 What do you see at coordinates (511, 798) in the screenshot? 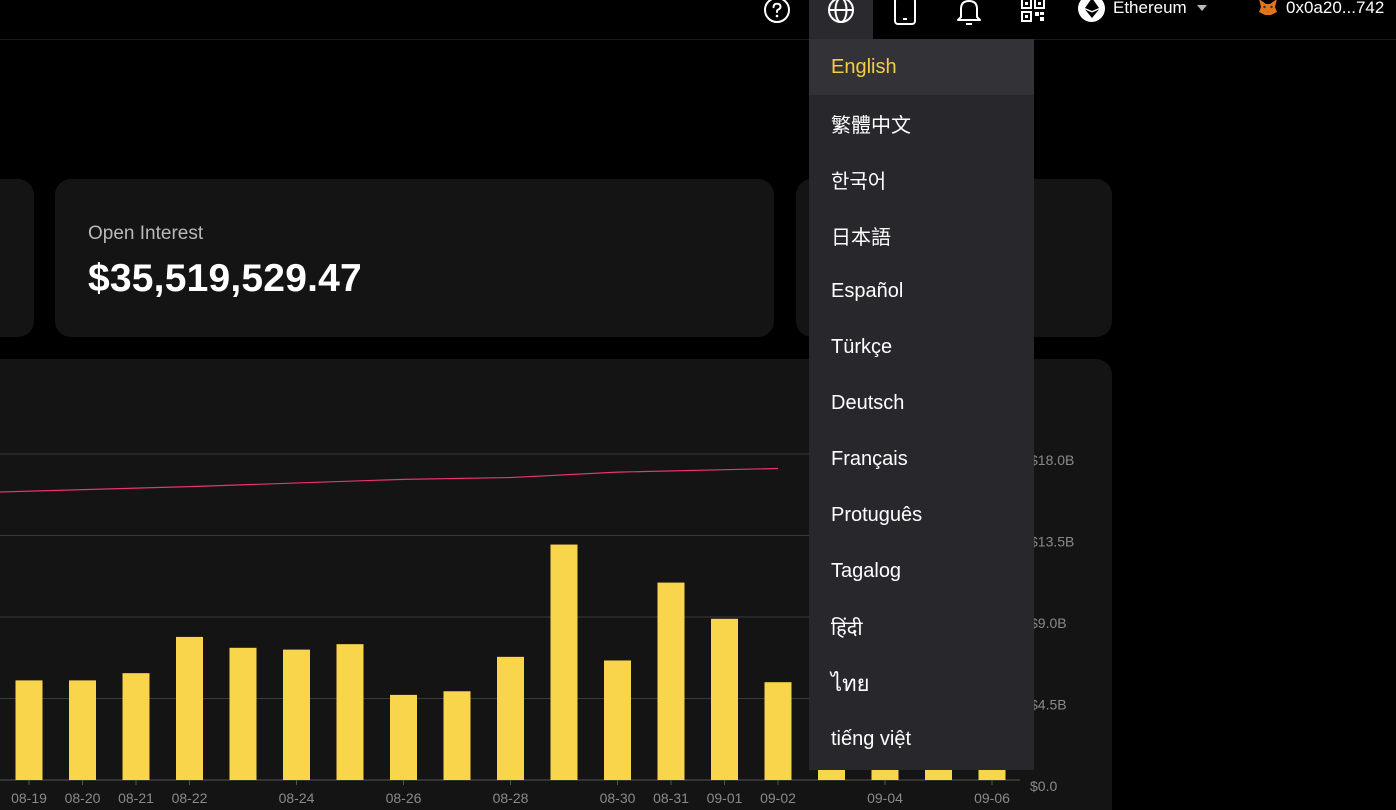
I see `x-tick-label: 08-28` at bounding box center [511, 798].